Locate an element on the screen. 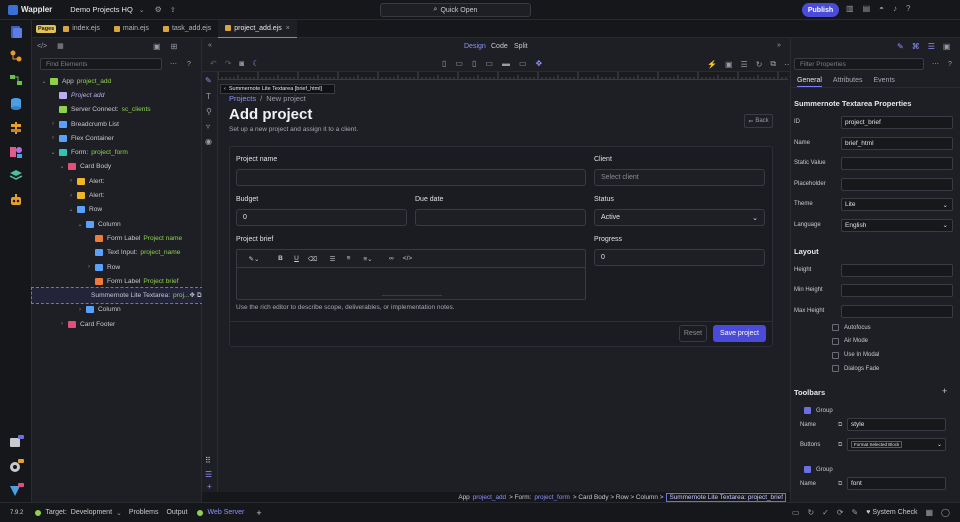  unordered-list-icon: ☰ is located at coordinates (332, 259).